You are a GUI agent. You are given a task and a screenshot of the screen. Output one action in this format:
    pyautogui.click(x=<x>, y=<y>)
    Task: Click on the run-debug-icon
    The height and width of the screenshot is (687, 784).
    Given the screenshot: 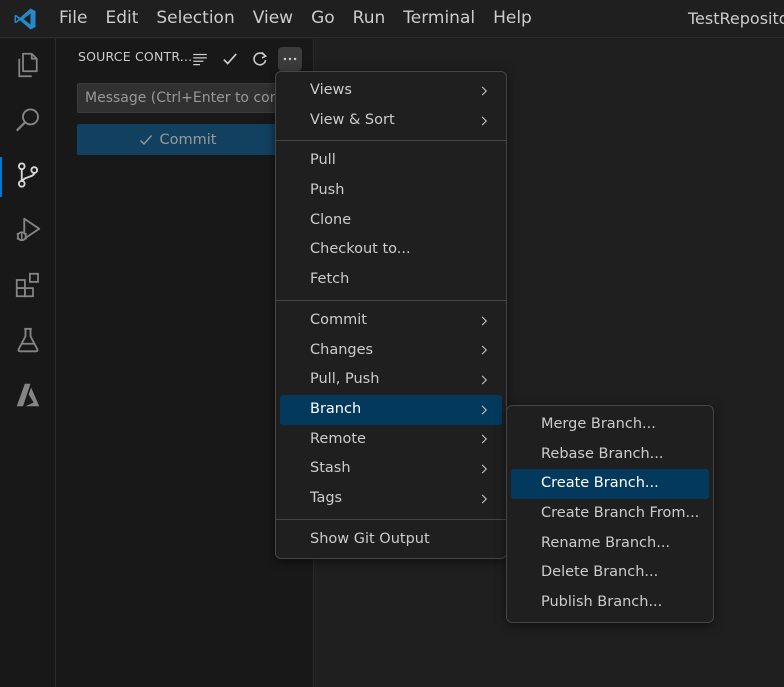 What is the action you would take?
    pyautogui.click(x=28, y=230)
    